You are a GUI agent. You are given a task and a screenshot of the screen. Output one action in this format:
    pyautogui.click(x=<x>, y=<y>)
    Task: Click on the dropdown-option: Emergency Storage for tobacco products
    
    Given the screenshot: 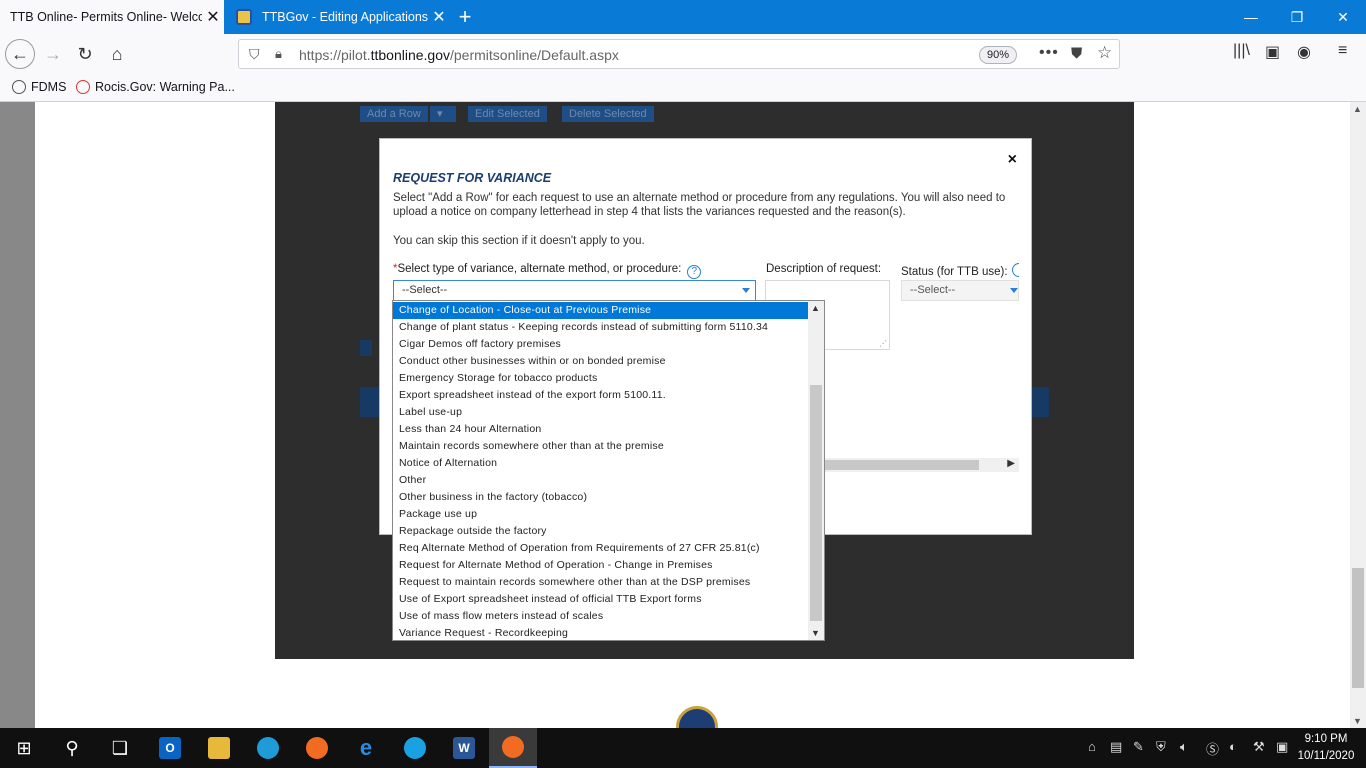 What is the action you would take?
    pyautogui.click(x=600, y=378)
    